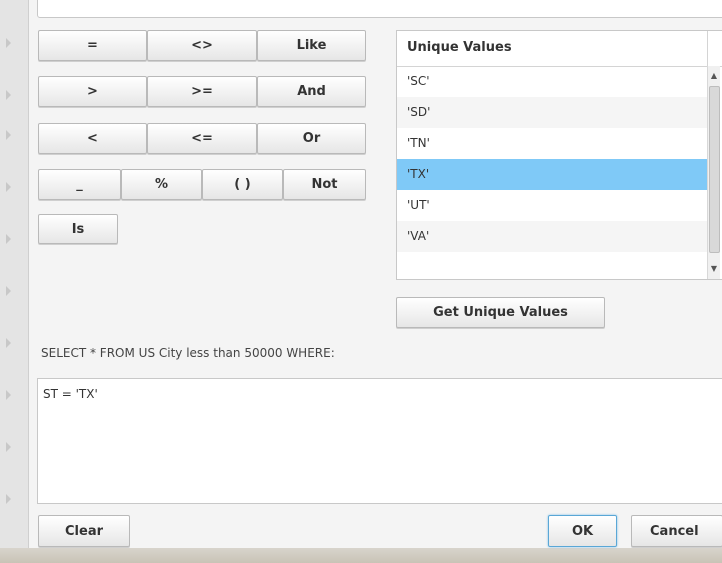  Describe the element at coordinates (202, 91) in the screenshot. I see `greater-equal-button: >=` at that location.